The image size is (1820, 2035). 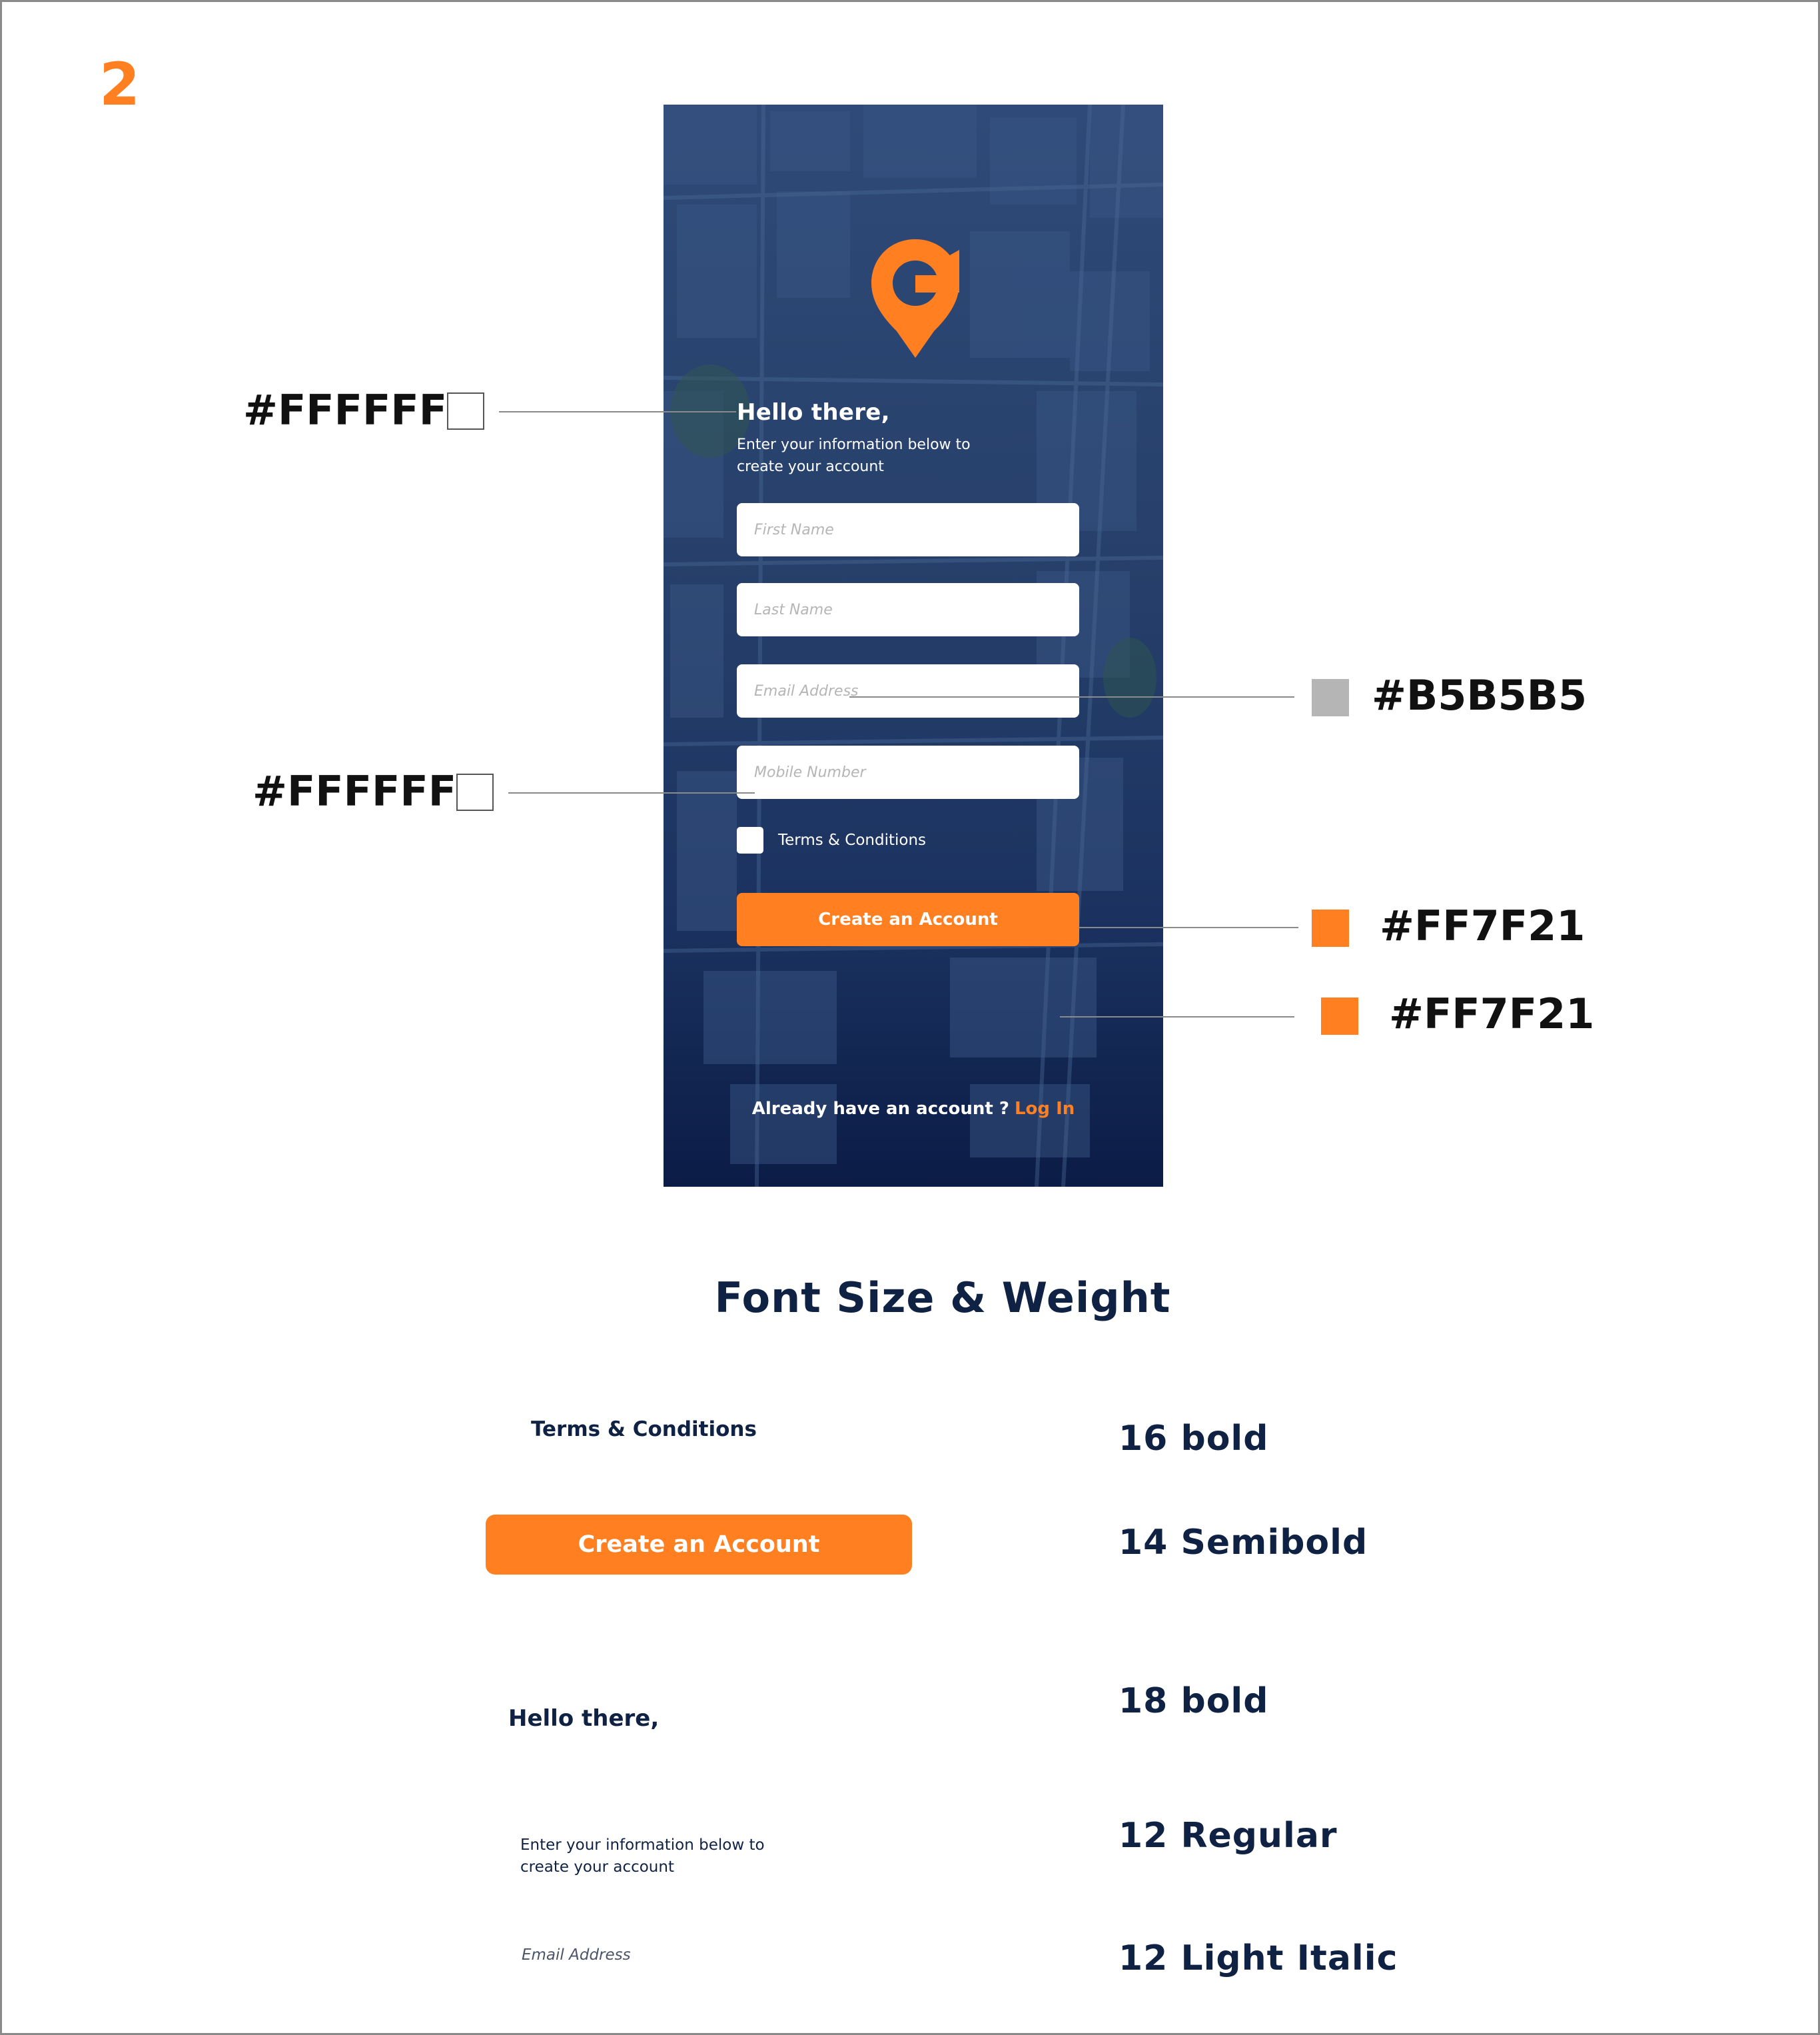 What do you see at coordinates (1258, 1958) in the screenshot?
I see `spec-placeholder: 12 Light Italic` at bounding box center [1258, 1958].